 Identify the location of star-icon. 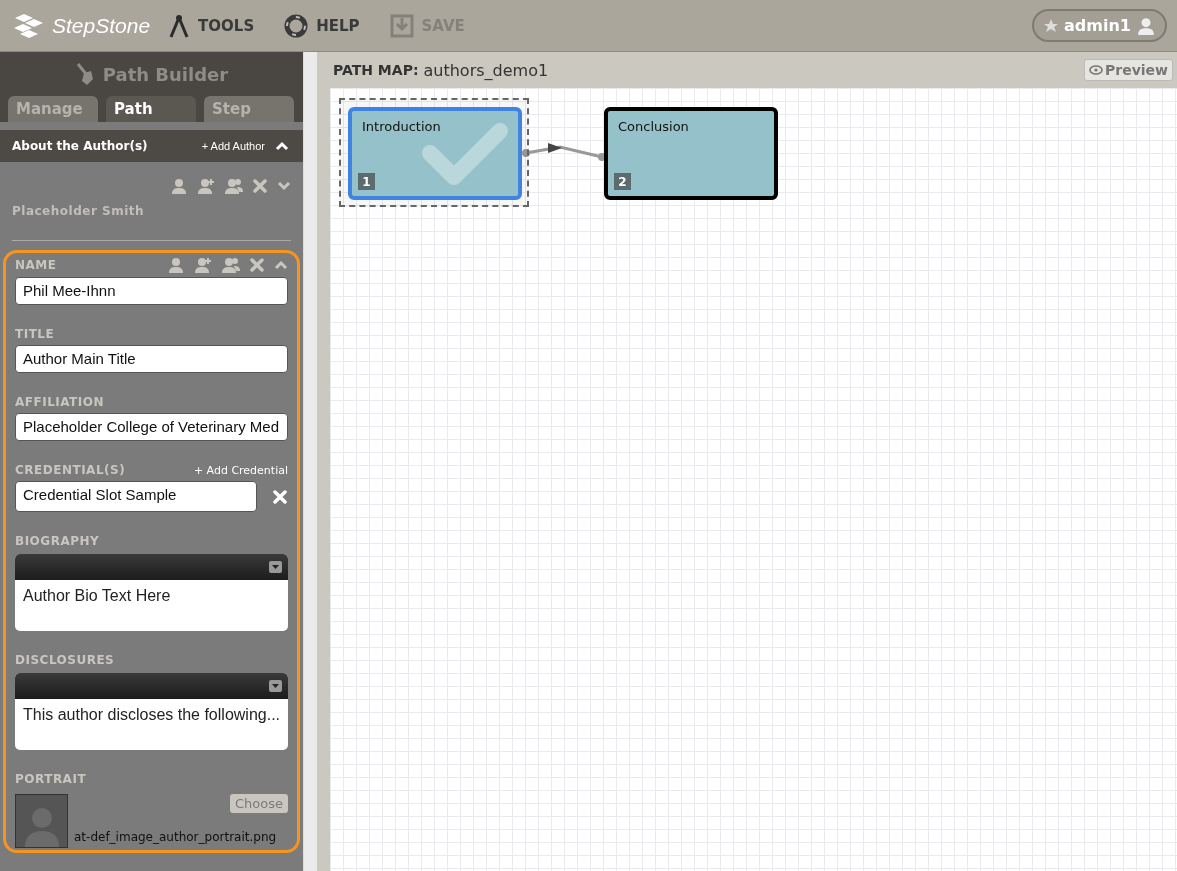
(1051, 25).